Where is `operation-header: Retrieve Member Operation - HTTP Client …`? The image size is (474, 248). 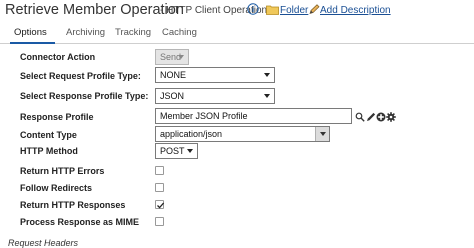
operation-header: Retrieve Member Operation - HTTP Client … is located at coordinates (237, 11).